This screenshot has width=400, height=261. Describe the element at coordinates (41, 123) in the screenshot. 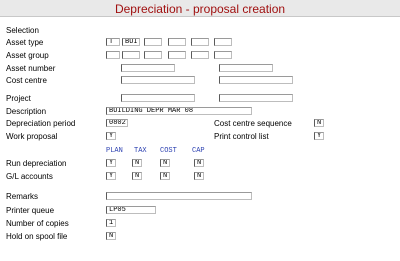

I see `label-depreciation-period: Depreciation period` at that location.